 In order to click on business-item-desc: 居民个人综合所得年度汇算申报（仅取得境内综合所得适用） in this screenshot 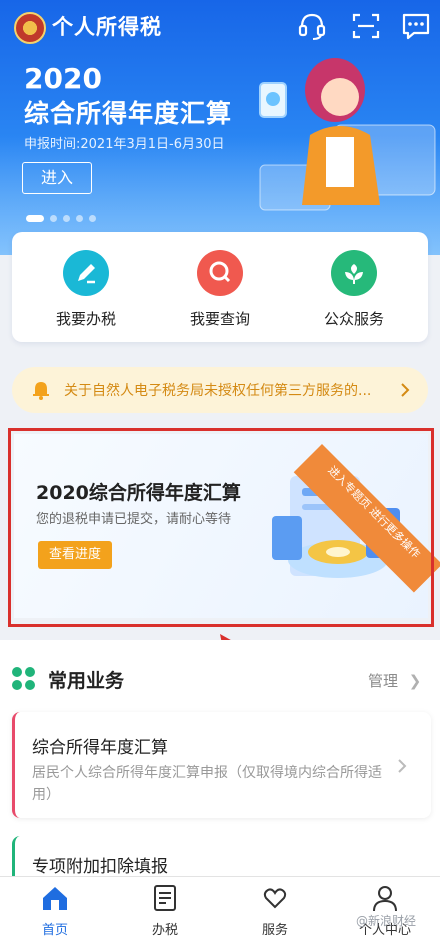, I will do `click(207, 784)`.